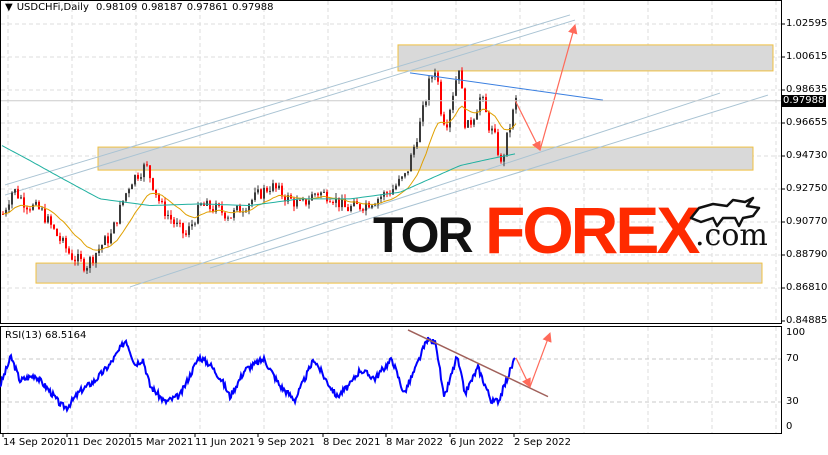  I want to click on time-axis-label: 2 Sep 2022, so click(543, 442).